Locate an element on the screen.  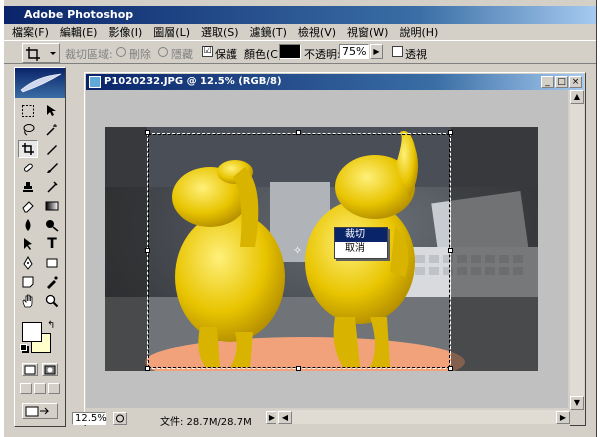
opacity-input: 75% is located at coordinates (354, 51).